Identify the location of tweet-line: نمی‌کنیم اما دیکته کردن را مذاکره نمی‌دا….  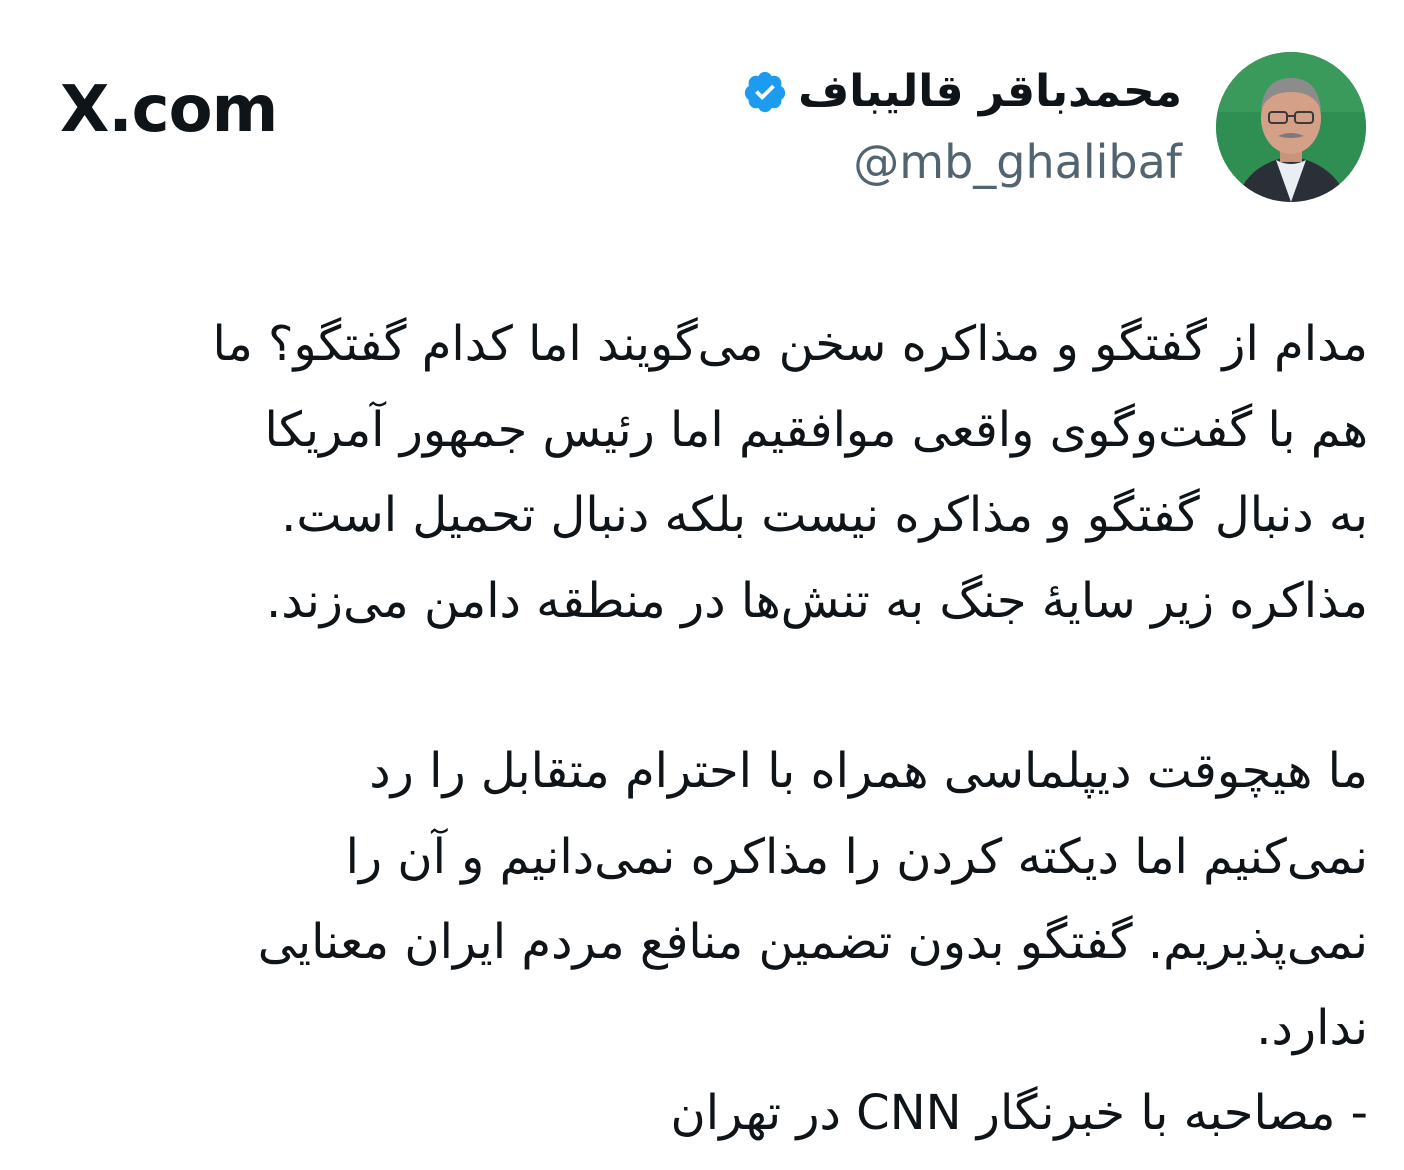
(856, 856).